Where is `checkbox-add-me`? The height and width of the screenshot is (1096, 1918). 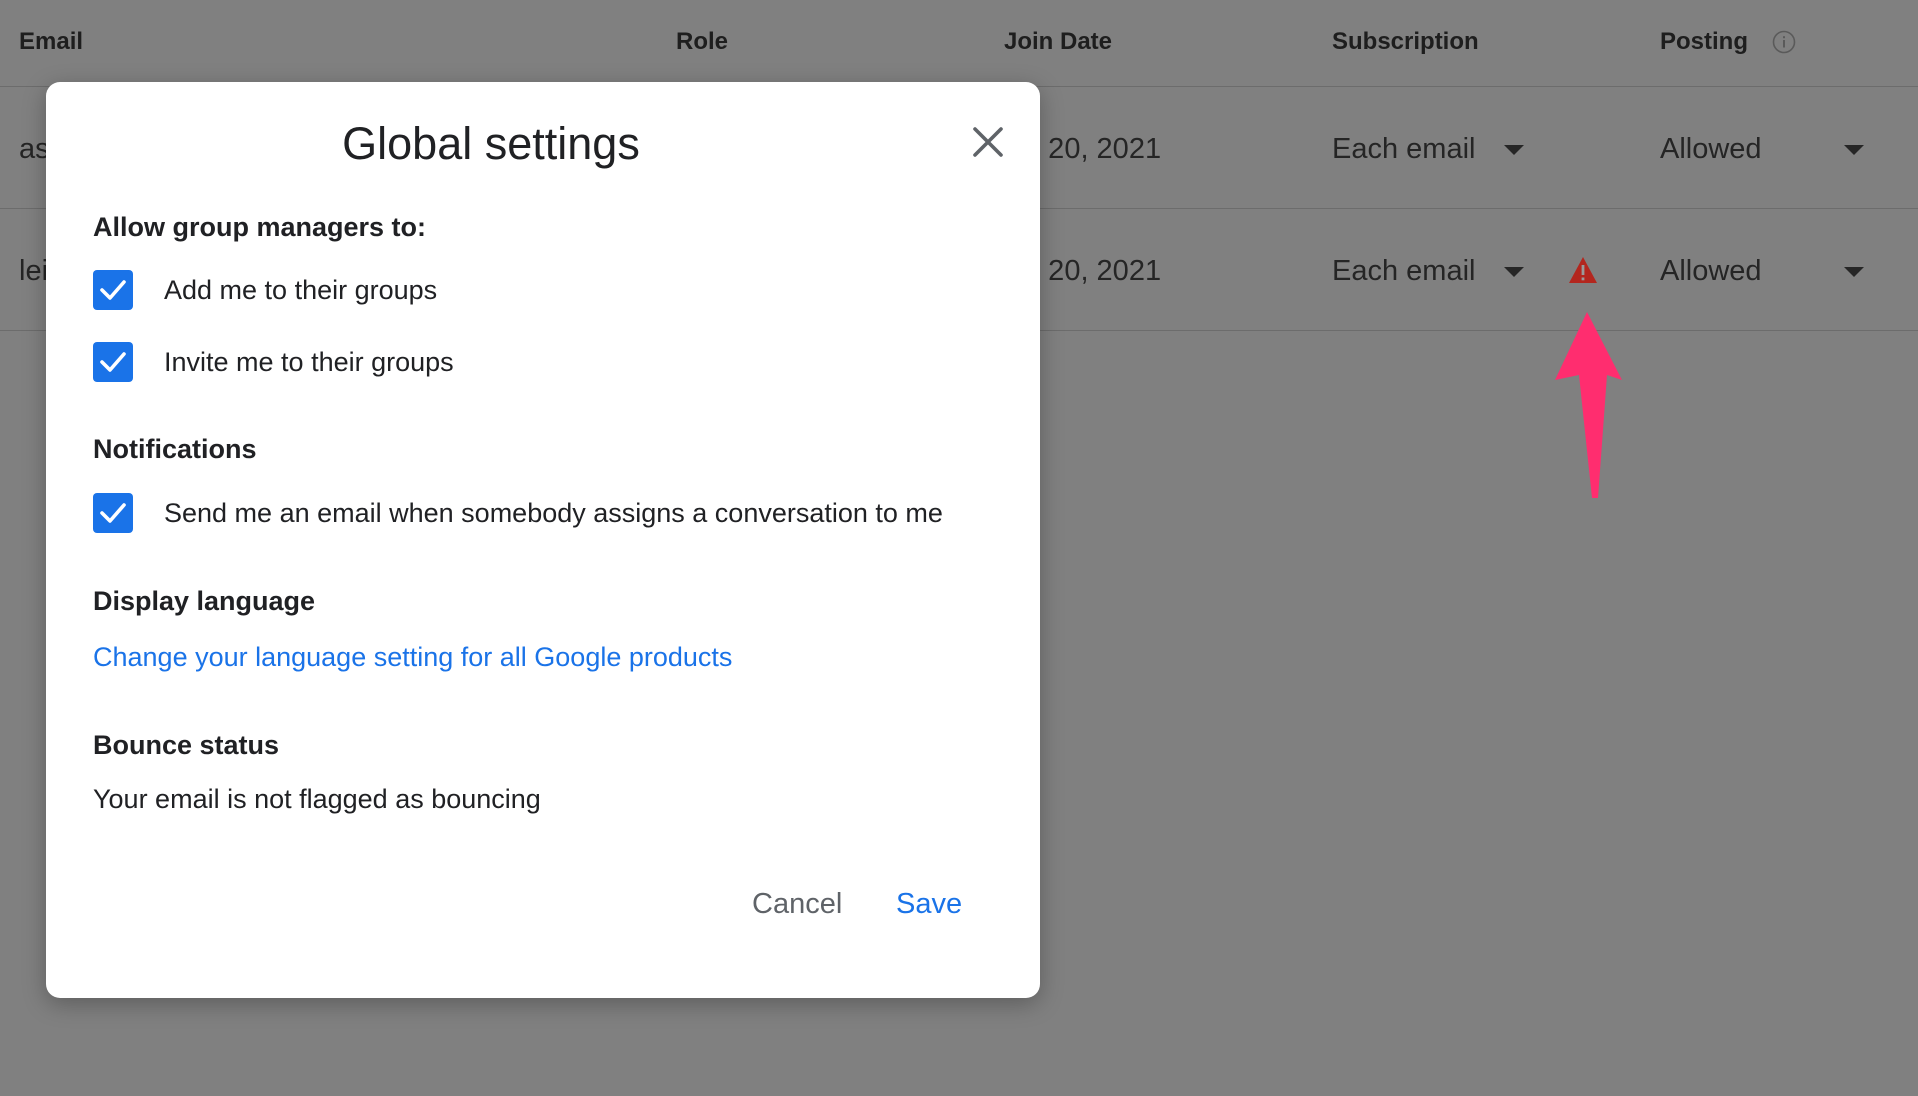
checkbox-add-me is located at coordinates (113, 290).